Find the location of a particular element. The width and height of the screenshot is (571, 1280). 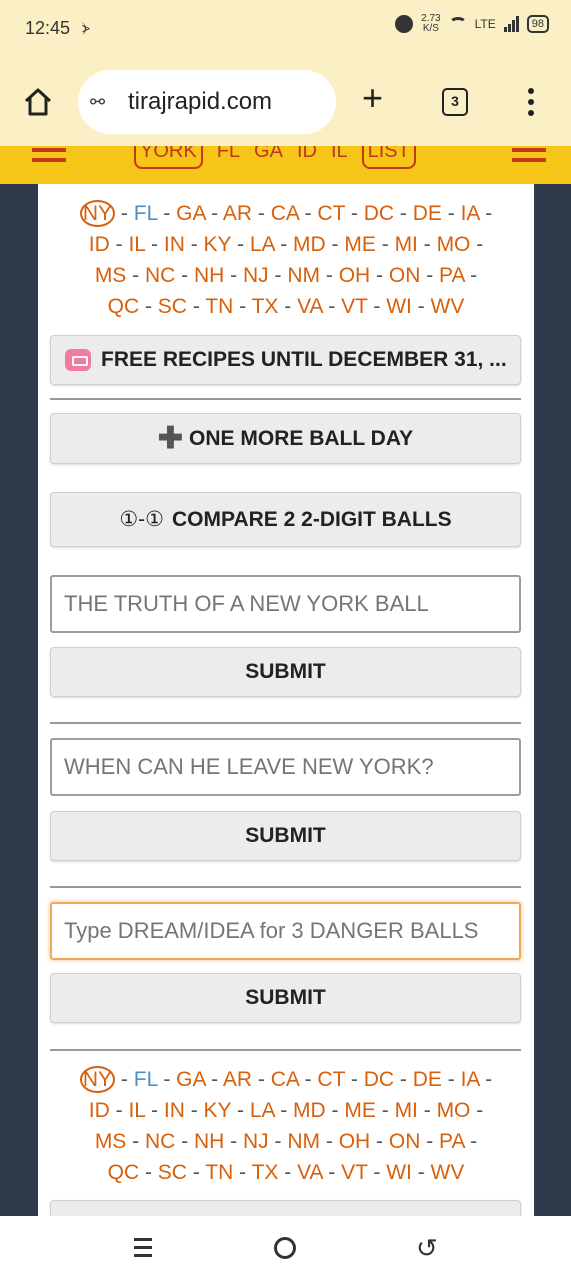

new-tab-icon: + is located at coordinates (372, 98).